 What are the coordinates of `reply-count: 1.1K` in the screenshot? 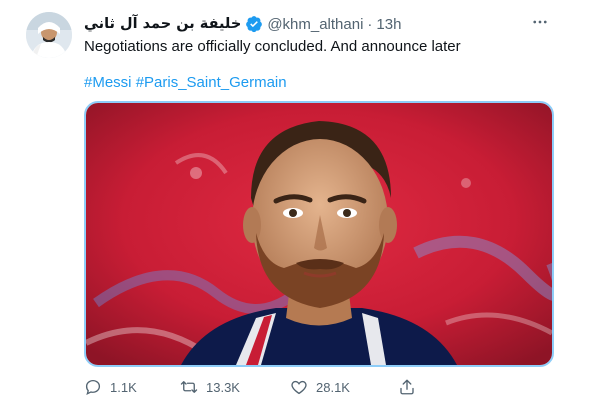 It's located at (123, 387).